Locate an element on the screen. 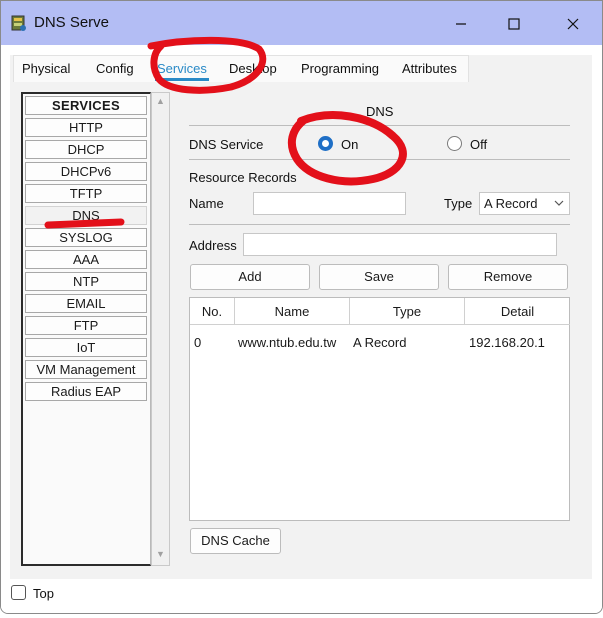  maximize-icon is located at coordinates (514, 24).